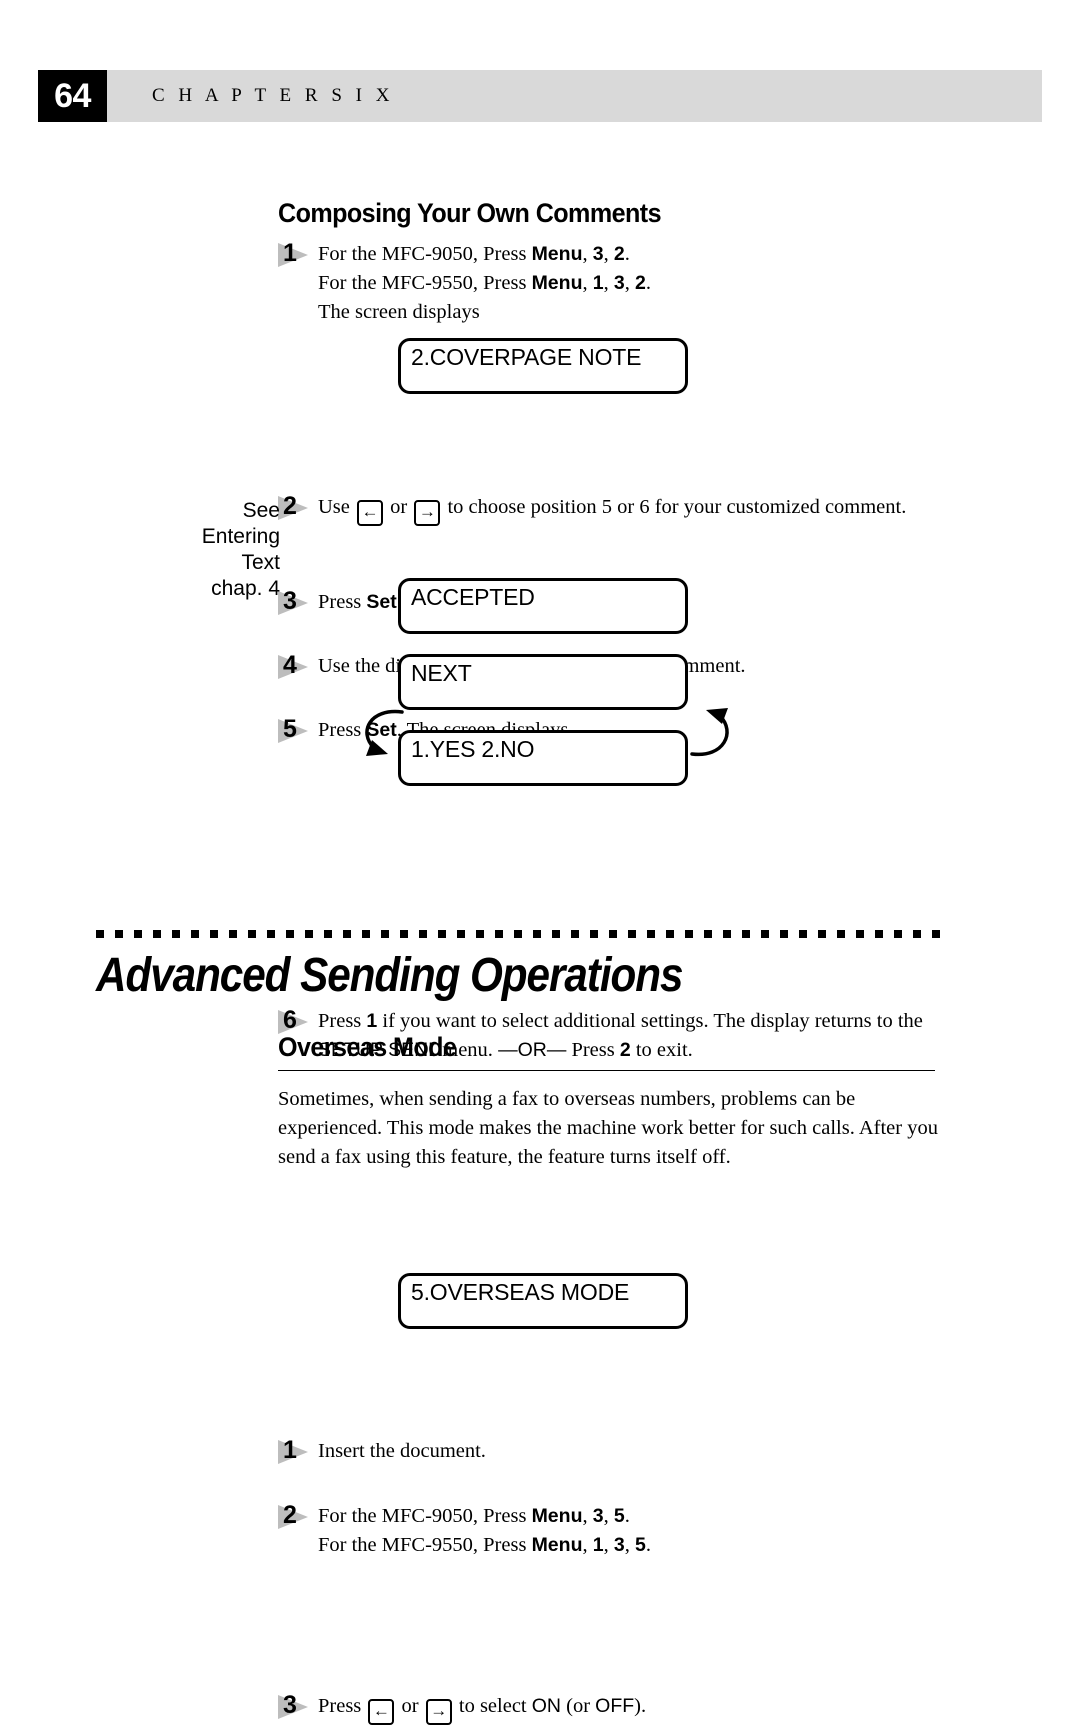 The width and height of the screenshot is (1080, 1725). I want to click on chapter-title-block: Advanced Sending Operations, so click(518, 966).